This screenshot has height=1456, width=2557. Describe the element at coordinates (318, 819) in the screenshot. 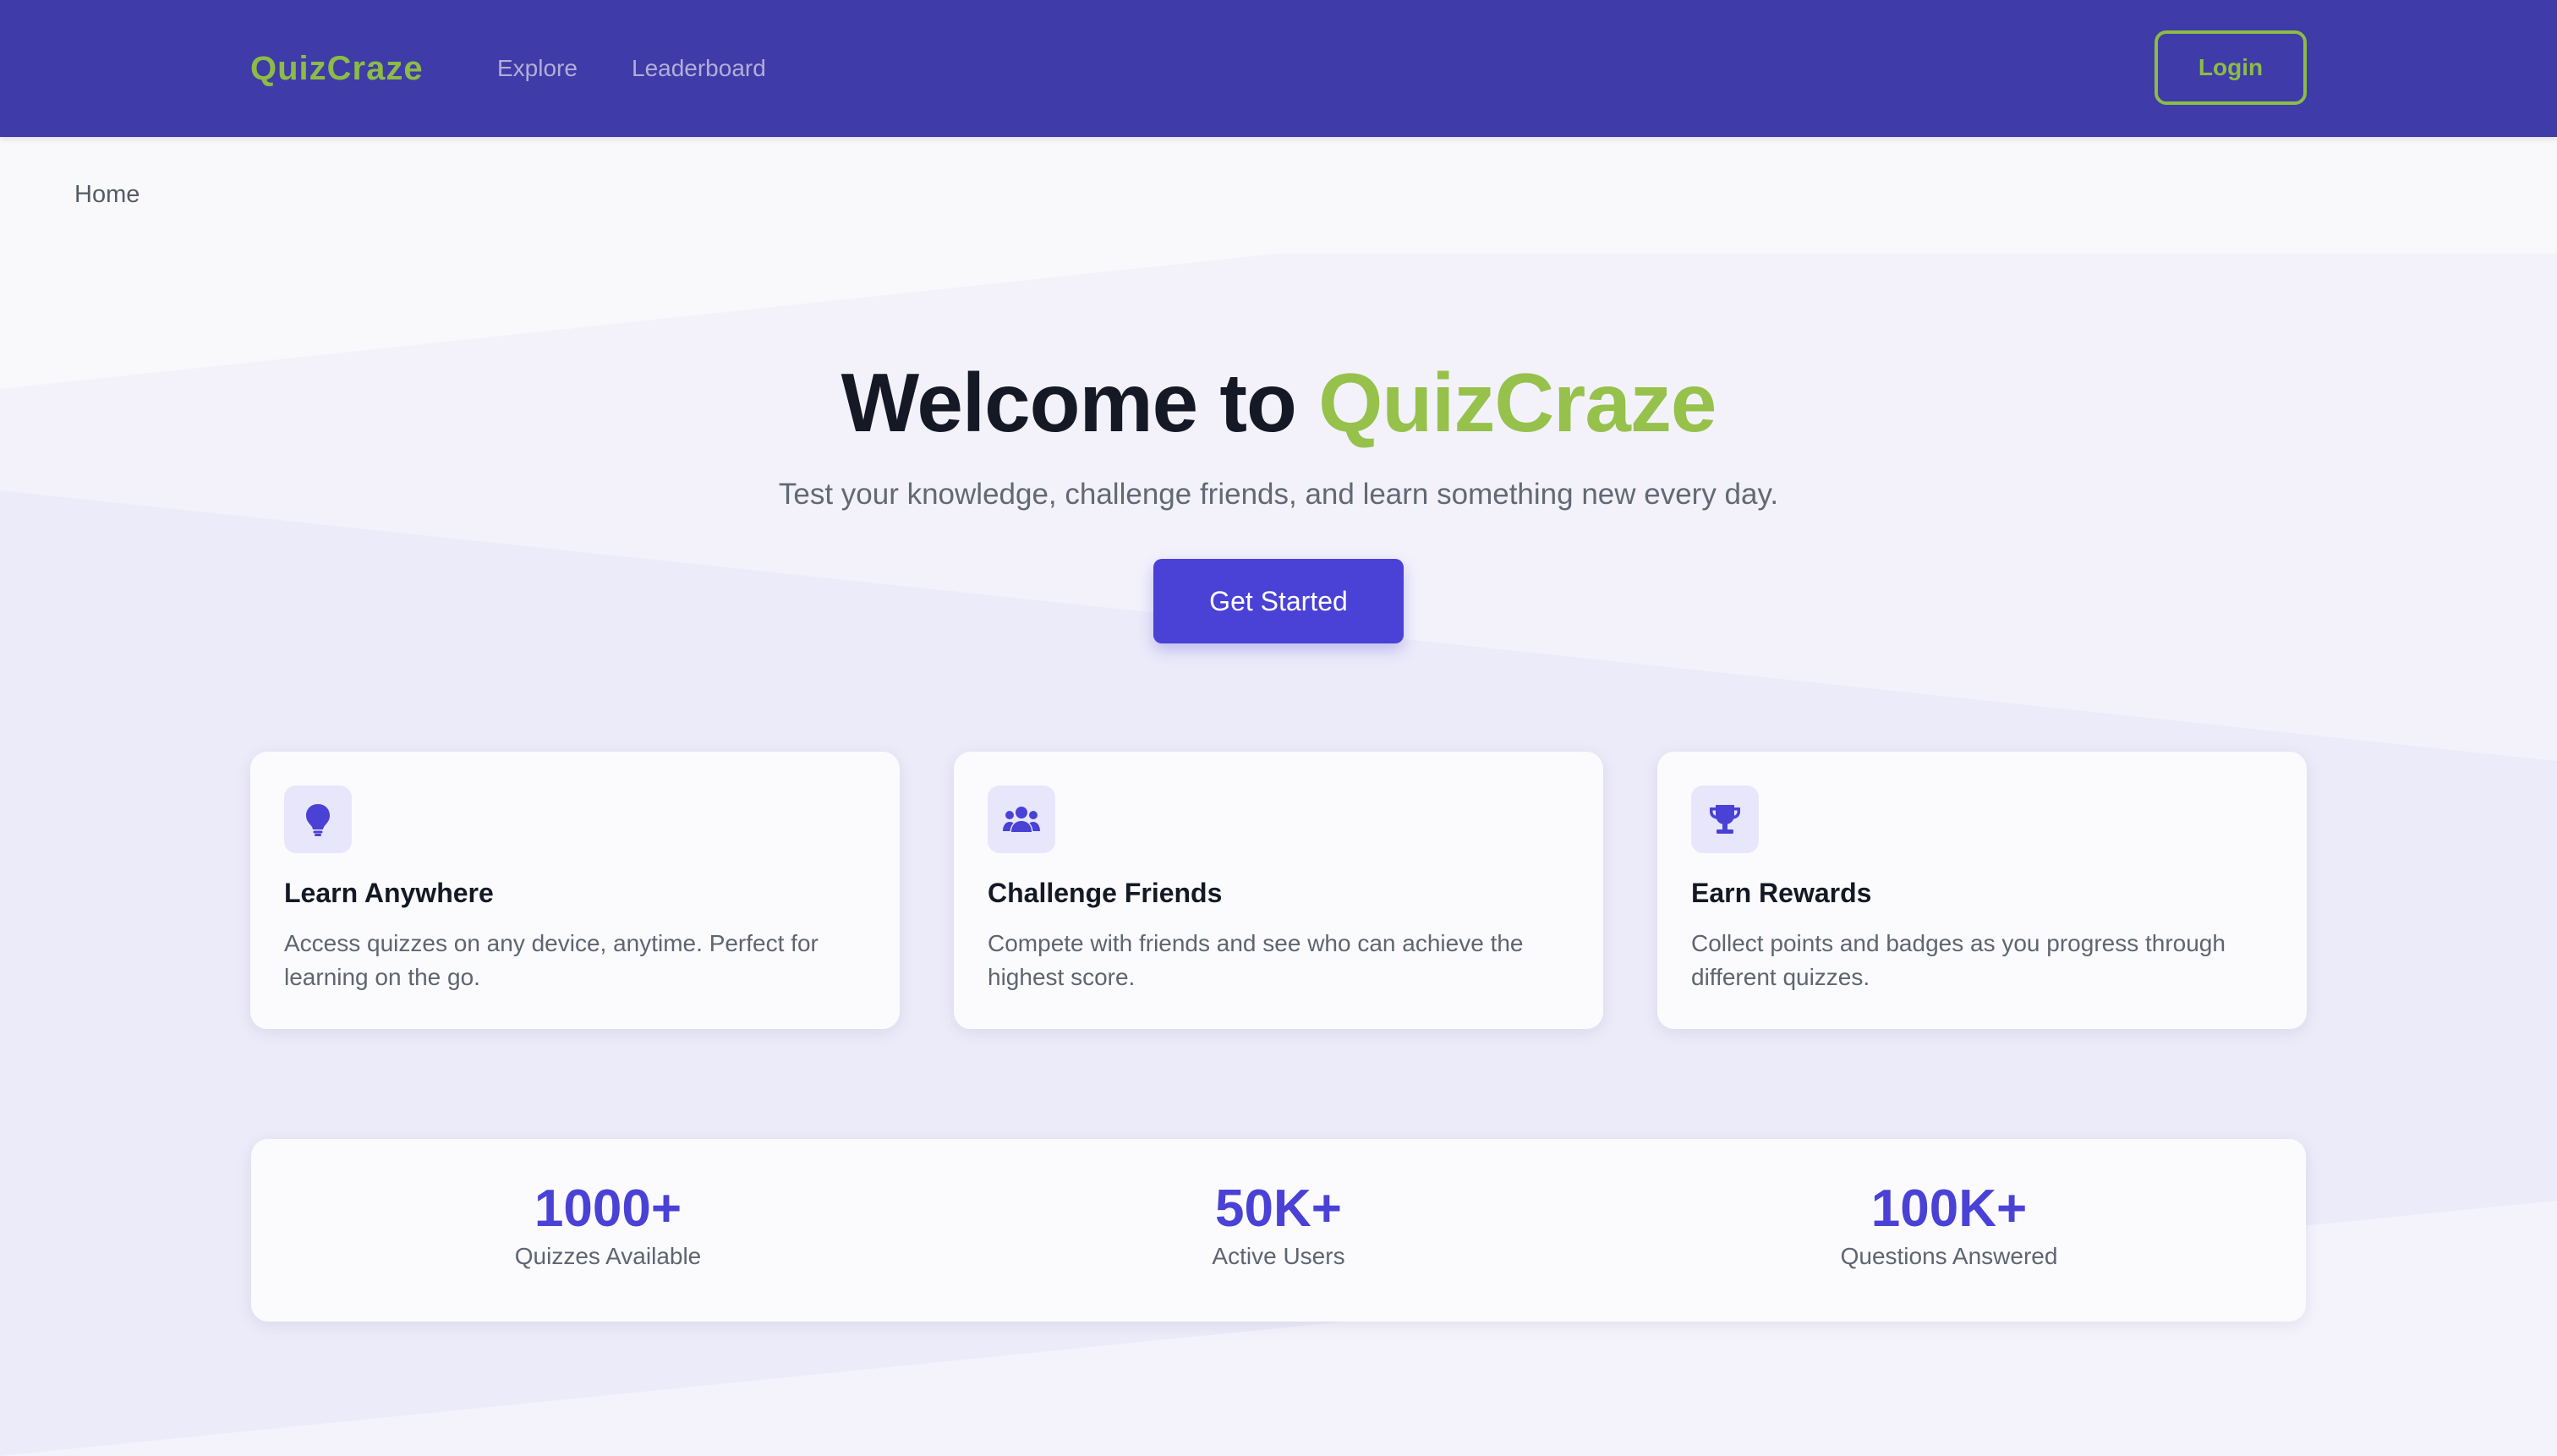

I see `lightbulb-icon` at that location.